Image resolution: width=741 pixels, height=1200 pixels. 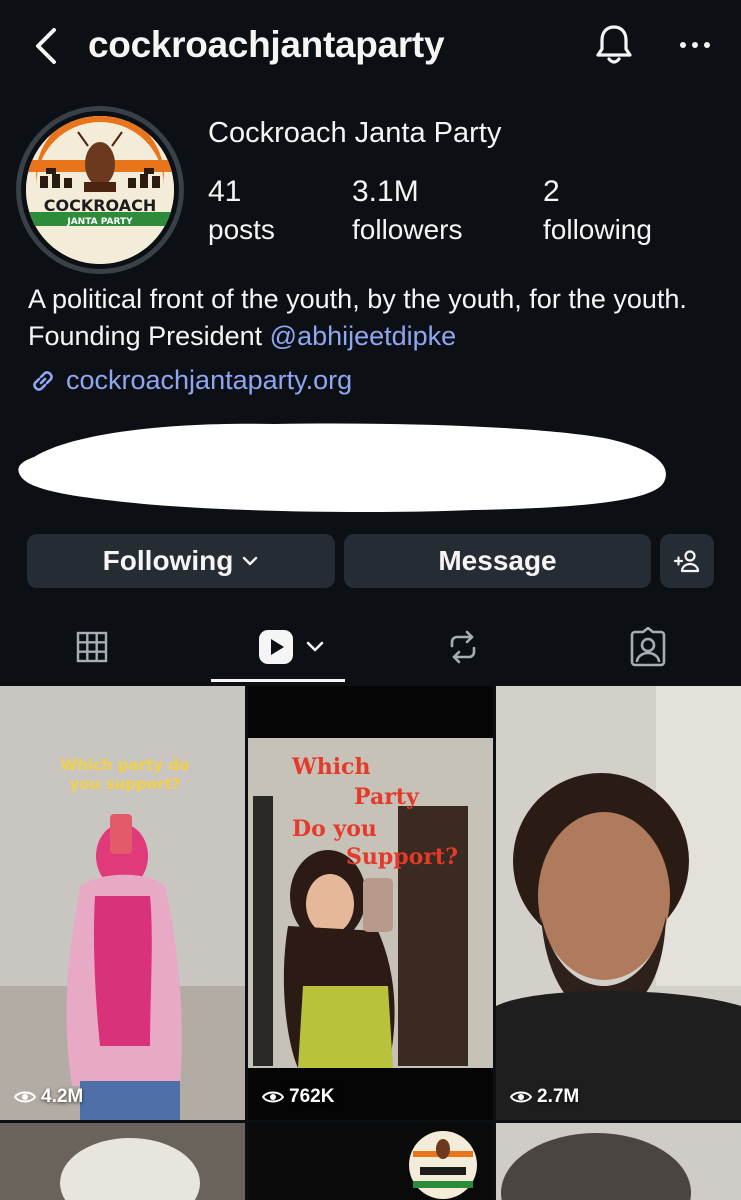 I want to click on profile-header: cockroachjantaparty, so click(x=370, y=47).